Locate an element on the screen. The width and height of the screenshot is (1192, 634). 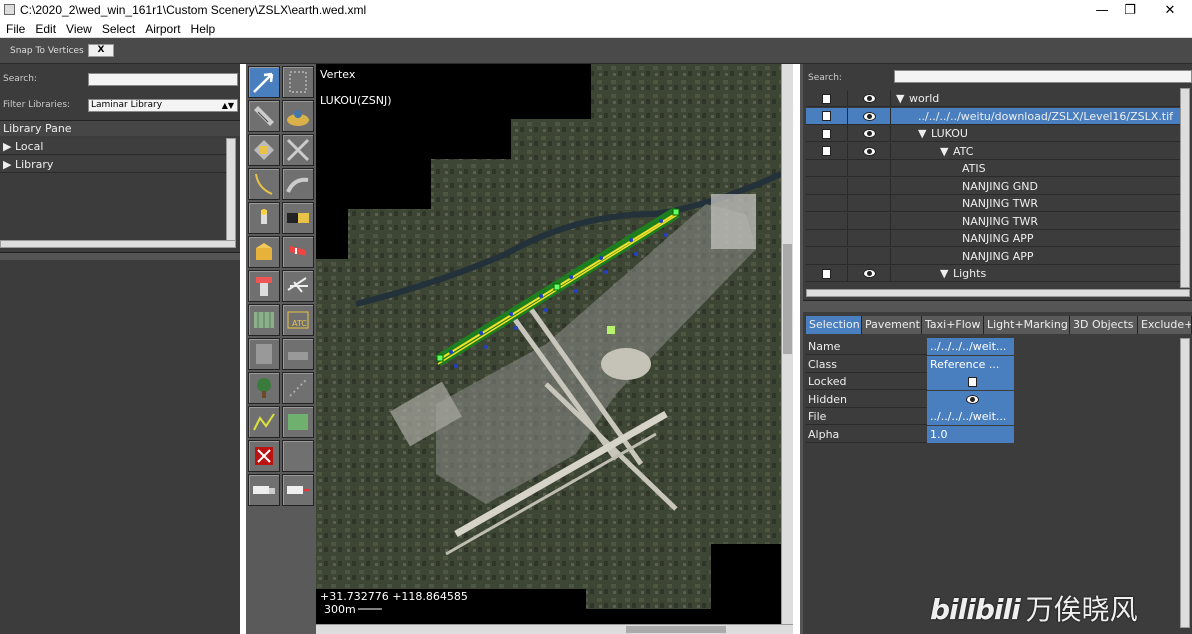
marquee-tool-button is located at coordinates (298, 82).